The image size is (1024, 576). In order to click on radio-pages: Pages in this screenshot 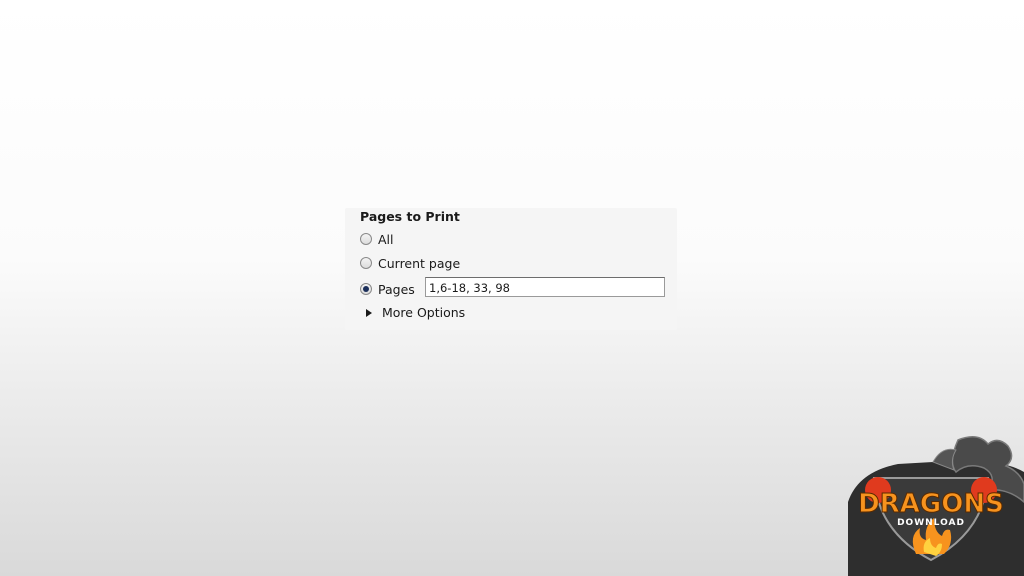, I will do `click(387, 289)`.